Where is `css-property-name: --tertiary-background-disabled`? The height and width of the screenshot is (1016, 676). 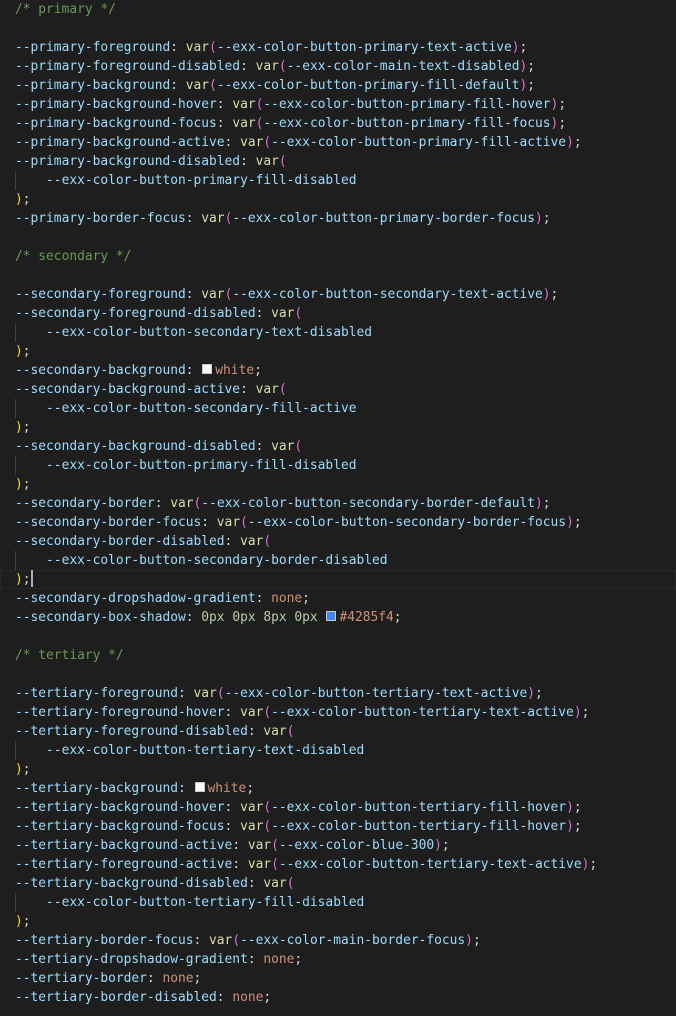 css-property-name: --tertiary-background-disabled is located at coordinates (131, 883).